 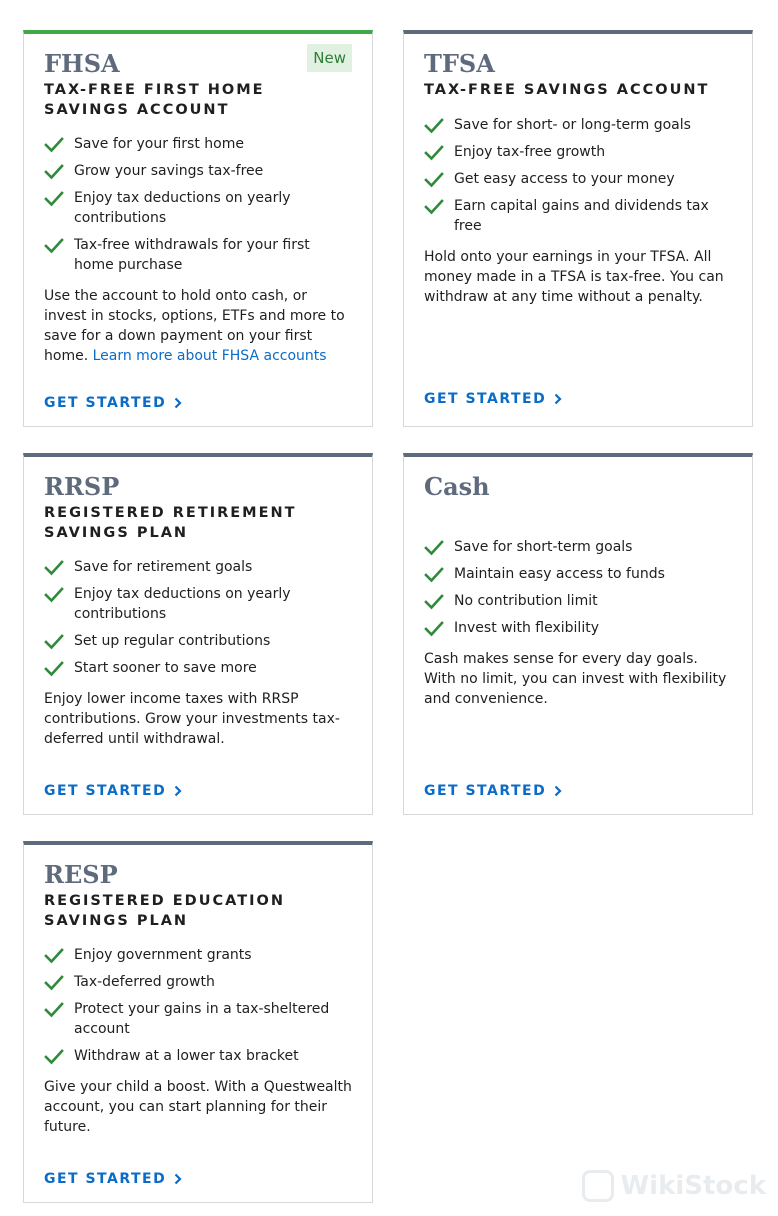 I want to click on feature-text: Maintain easy access to funds, so click(x=559, y=574).